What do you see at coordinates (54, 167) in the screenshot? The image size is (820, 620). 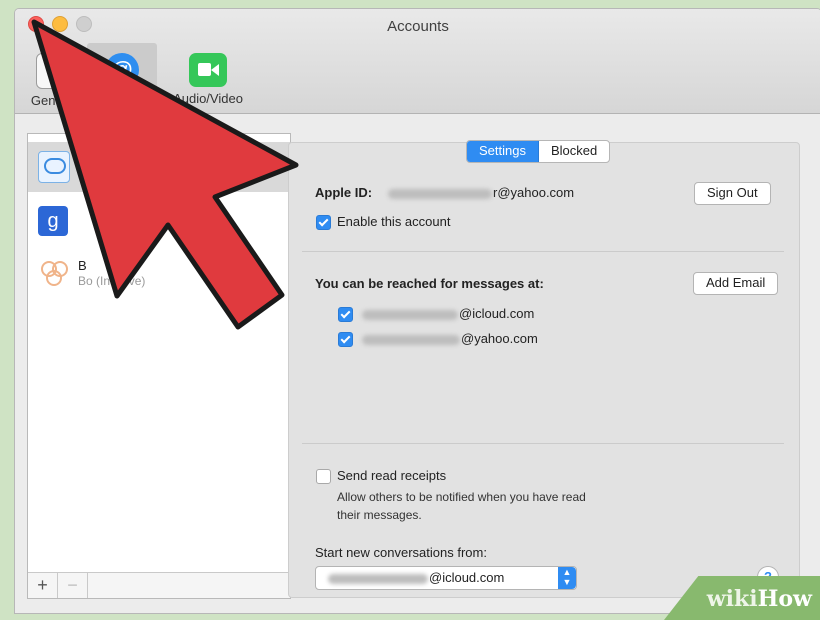 I see `messages-icon` at bounding box center [54, 167].